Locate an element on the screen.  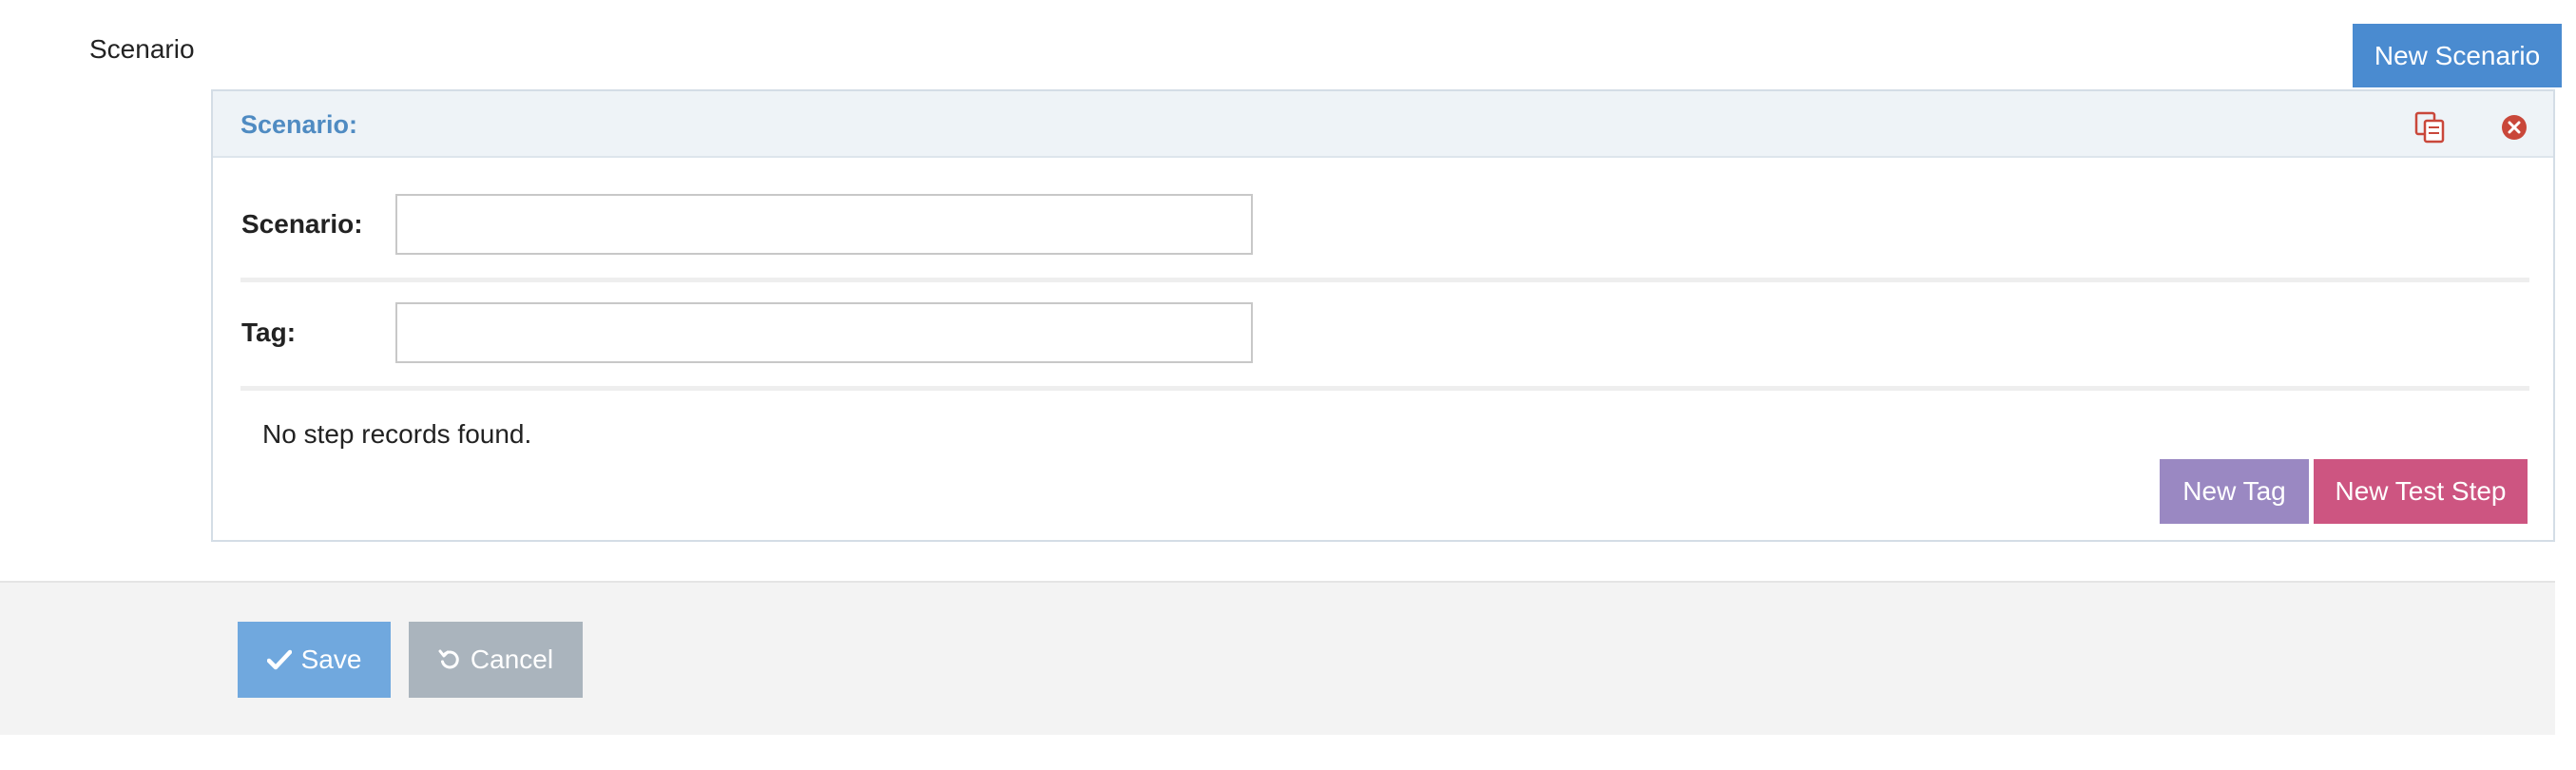
cancel-button: Cancel is located at coordinates (496, 660).